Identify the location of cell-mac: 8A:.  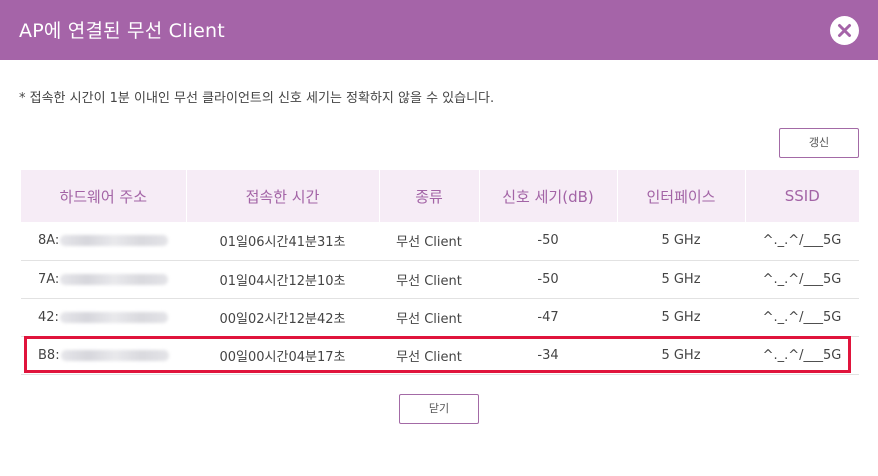
(103, 241).